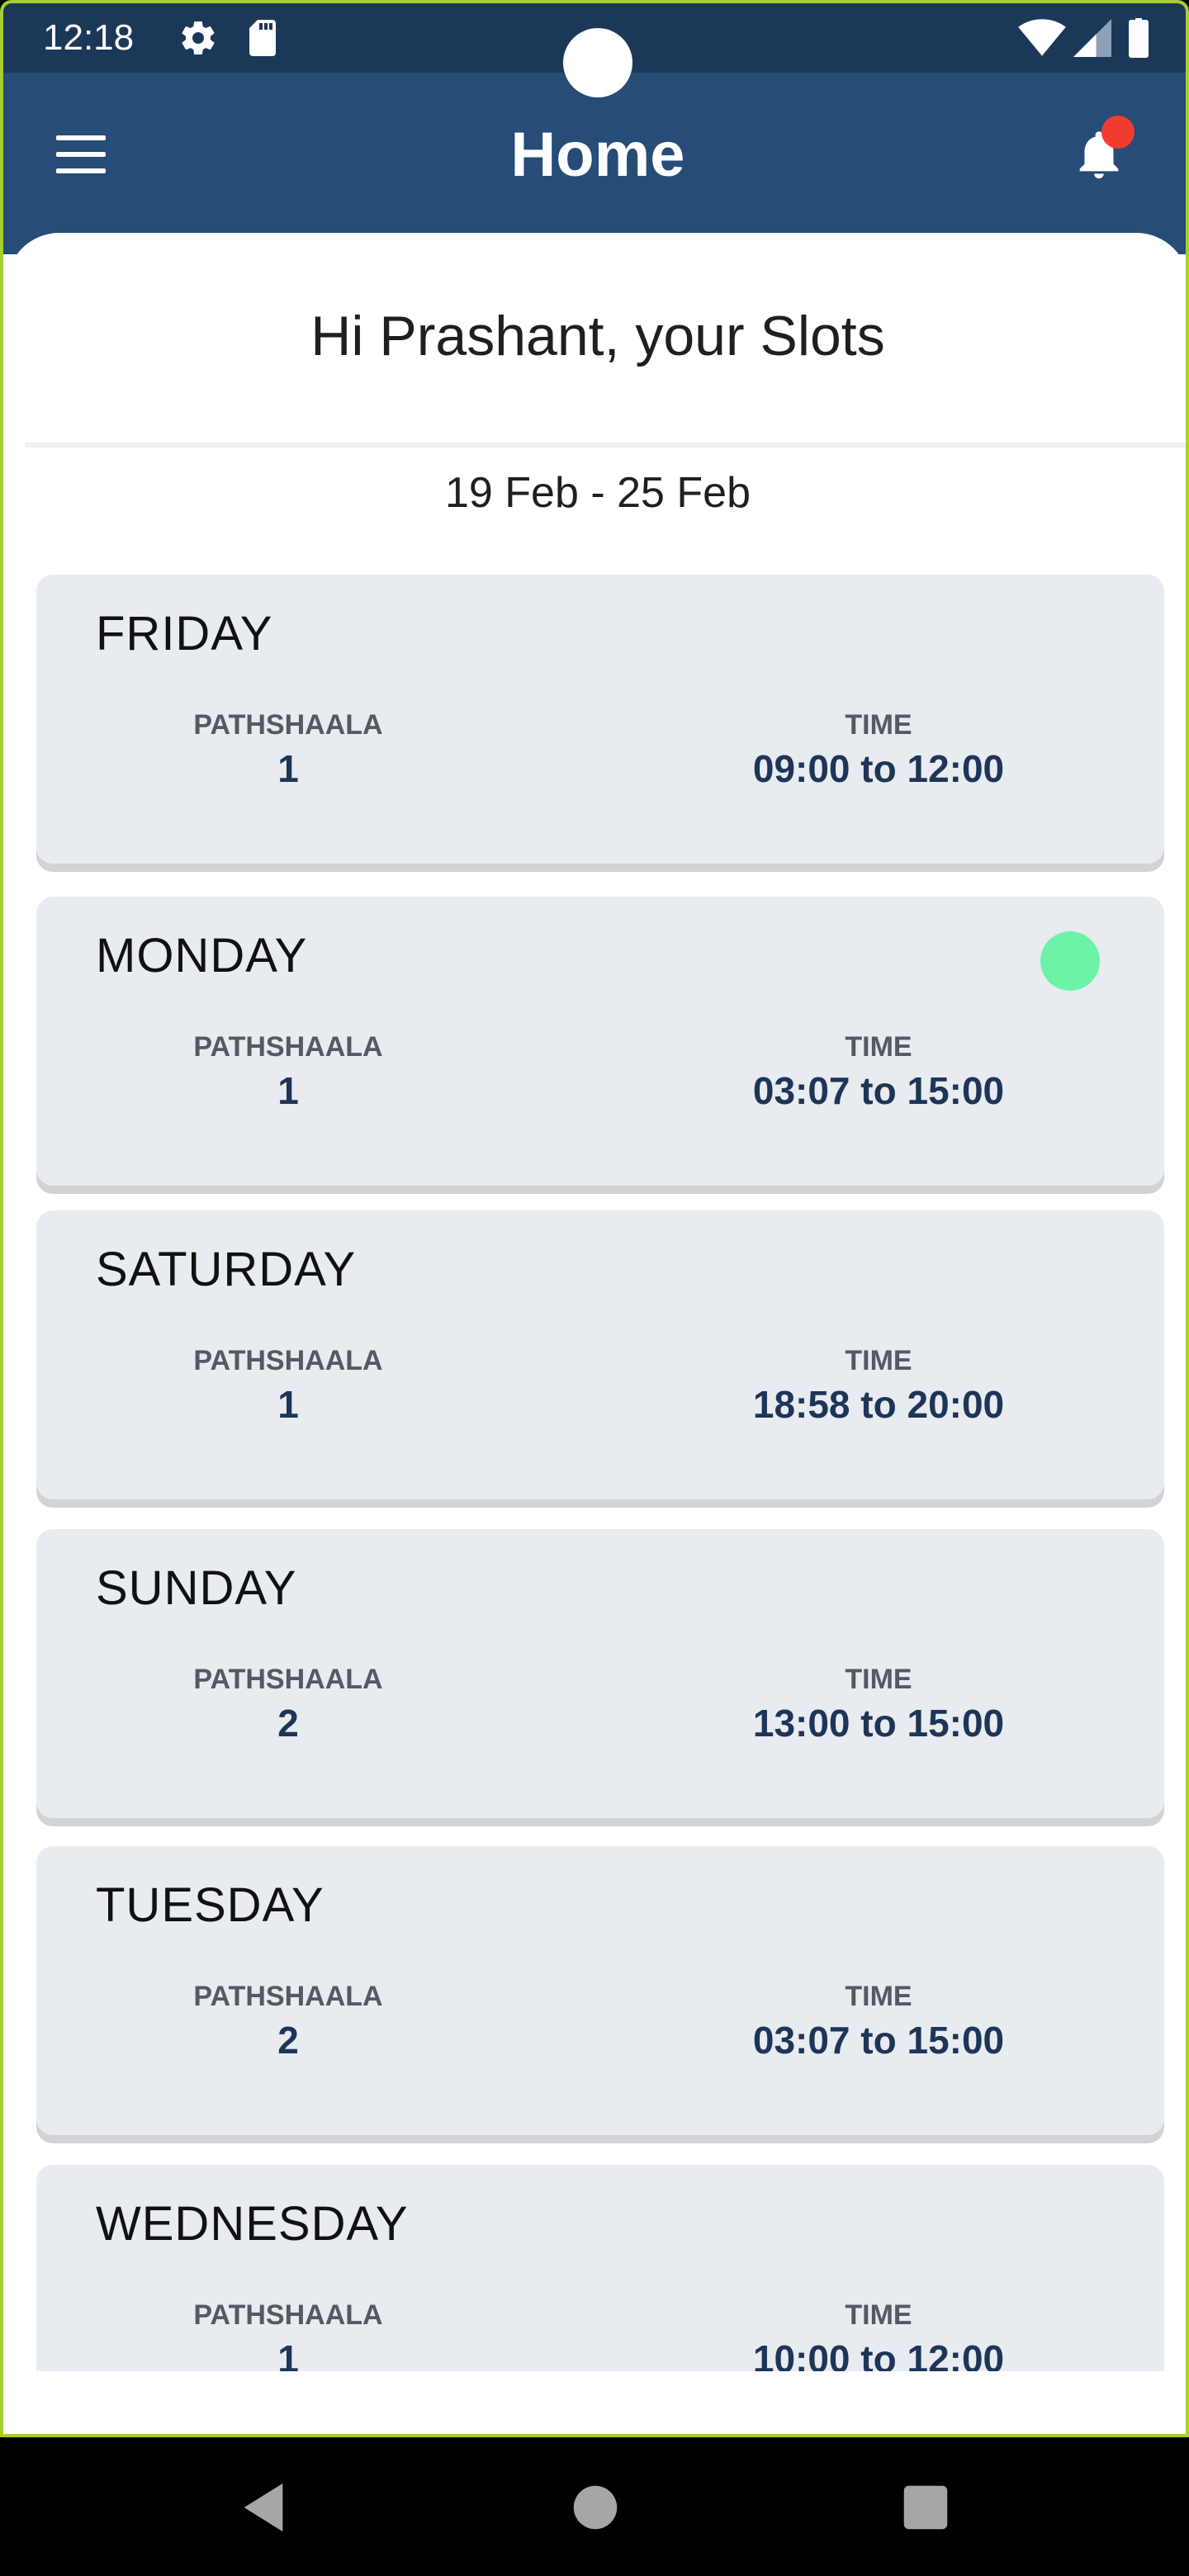  I want to click on recents-icon, so click(926, 2507).